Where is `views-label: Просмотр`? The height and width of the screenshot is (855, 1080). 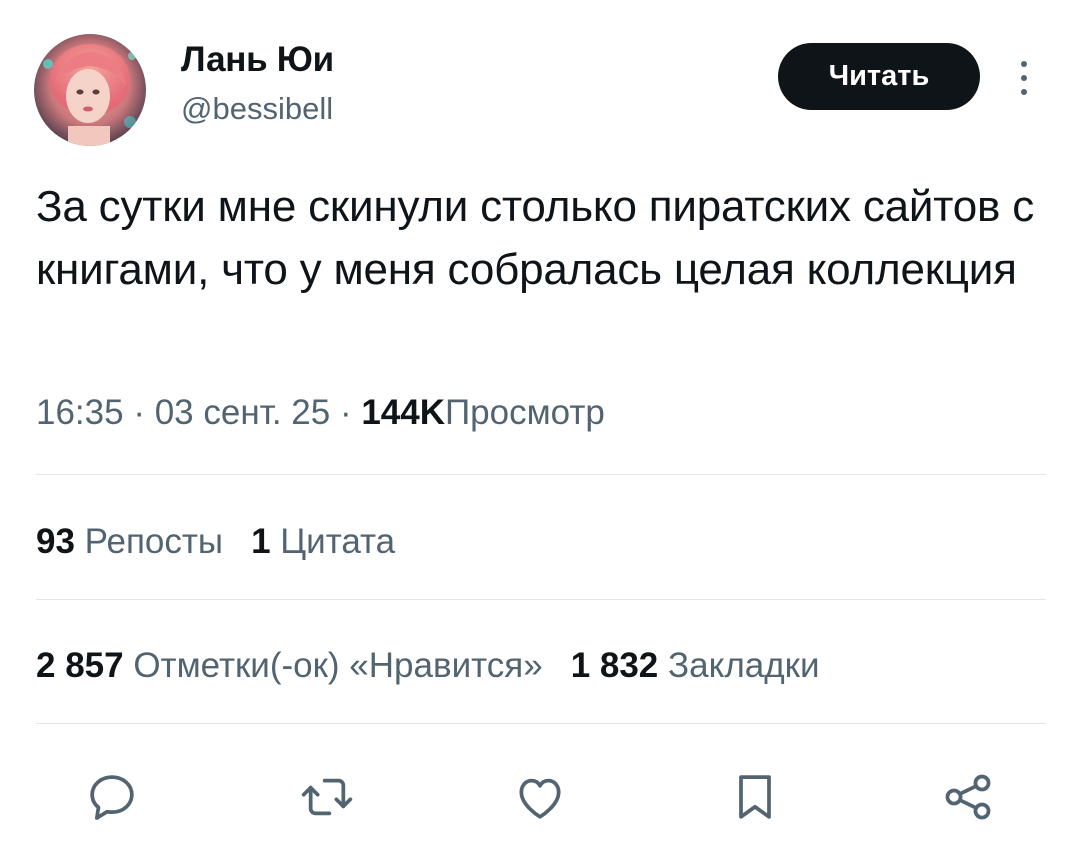 views-label: Просмотр is located at coordinates (525, 412).